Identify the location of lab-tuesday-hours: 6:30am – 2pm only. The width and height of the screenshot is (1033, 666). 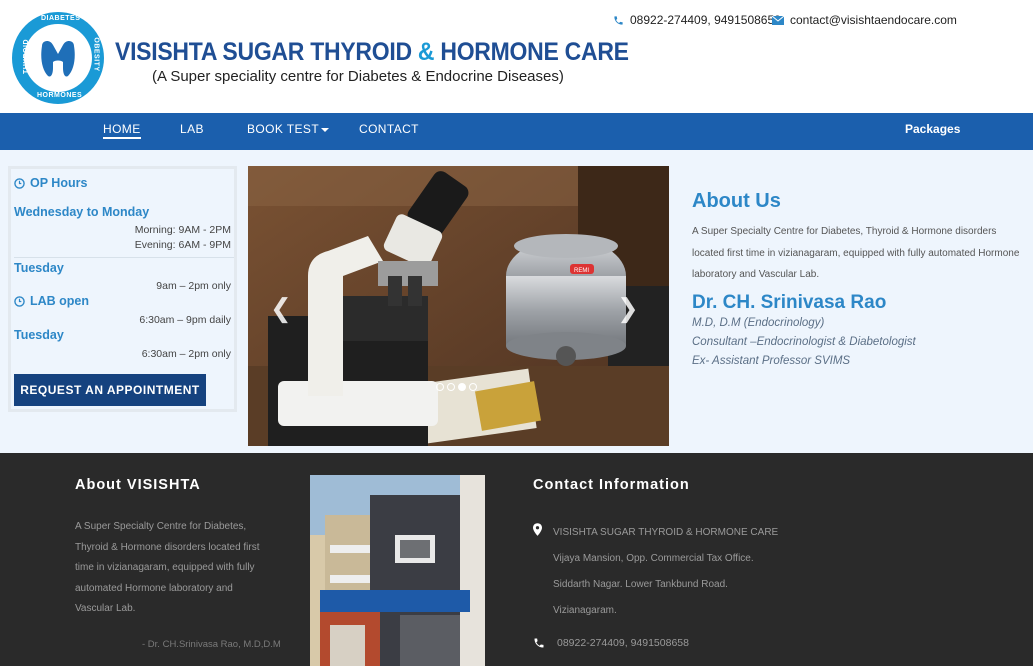
(186, 354).